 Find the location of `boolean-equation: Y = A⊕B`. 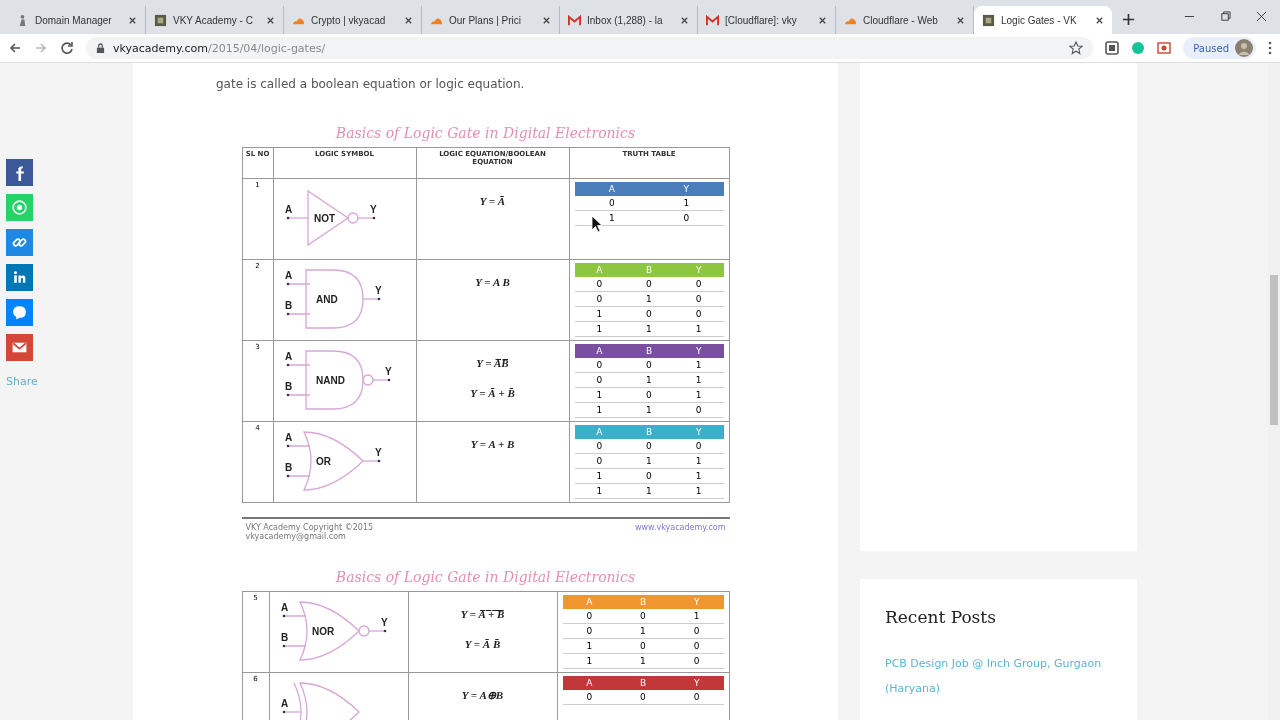

boolean-equation: Y = A⊕B is located at coordinates (482, 695).